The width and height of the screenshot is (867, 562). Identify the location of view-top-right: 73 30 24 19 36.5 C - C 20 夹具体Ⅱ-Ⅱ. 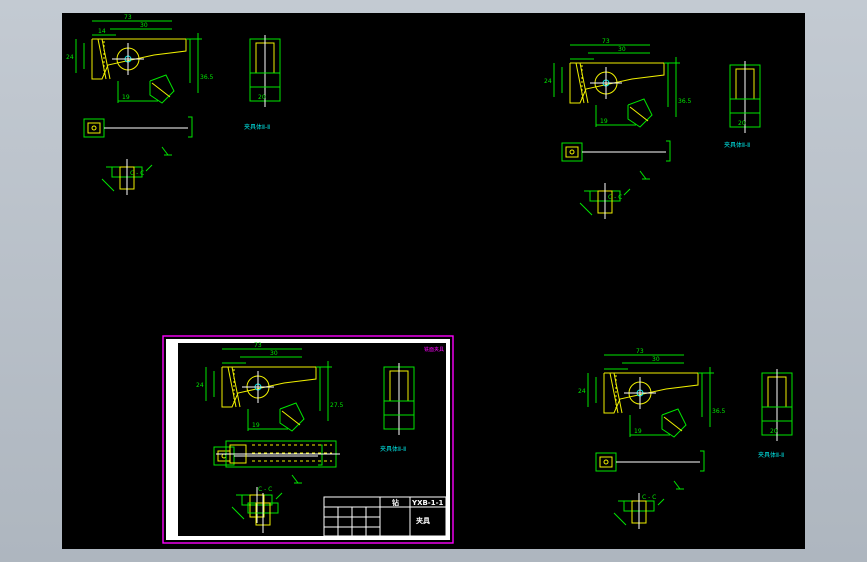
(652, 129).